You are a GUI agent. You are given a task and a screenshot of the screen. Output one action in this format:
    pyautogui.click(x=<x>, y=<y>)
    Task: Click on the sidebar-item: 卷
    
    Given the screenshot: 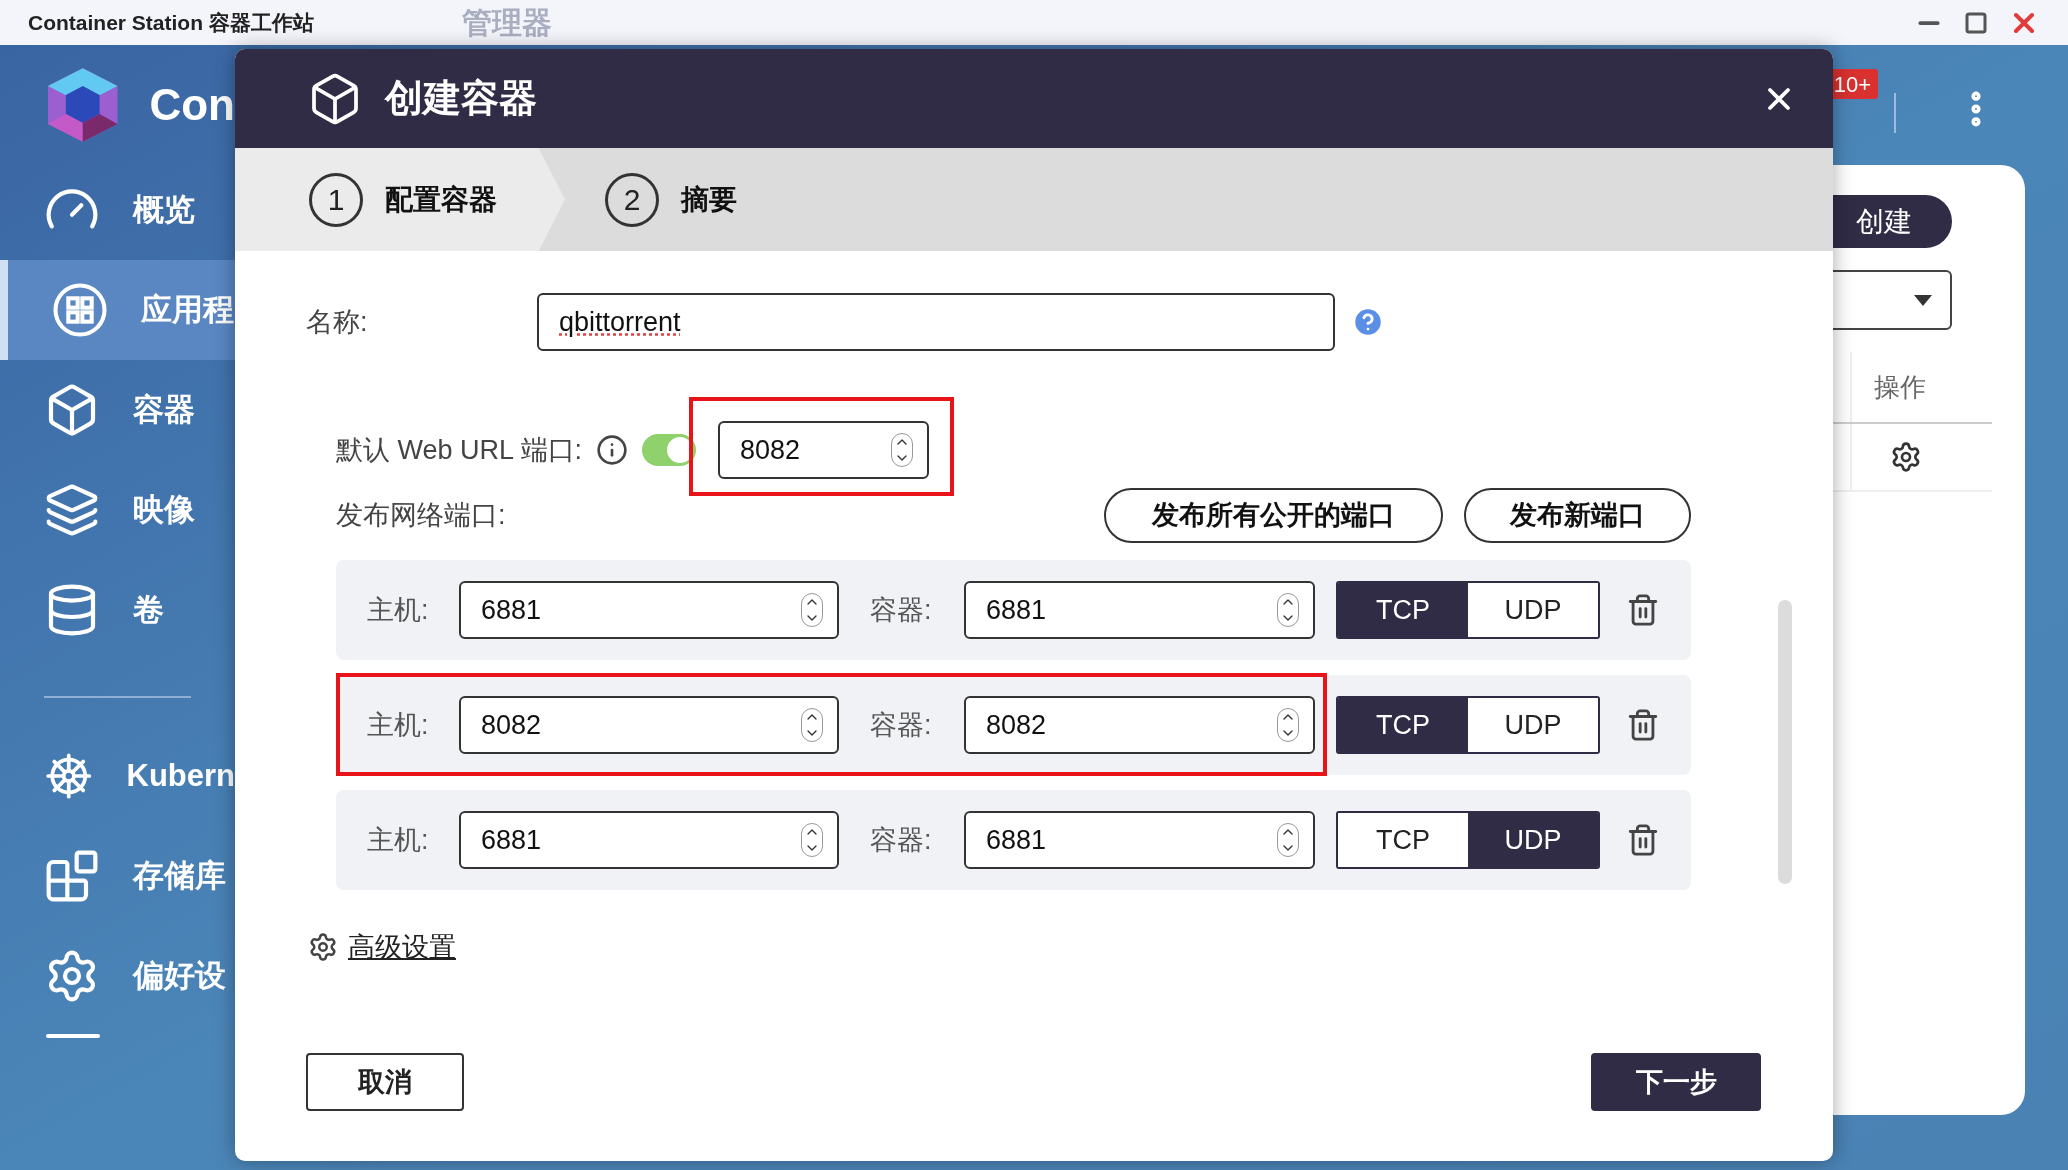 What is the action you would take?
    pyautogui.click(x=117, y=610)
    